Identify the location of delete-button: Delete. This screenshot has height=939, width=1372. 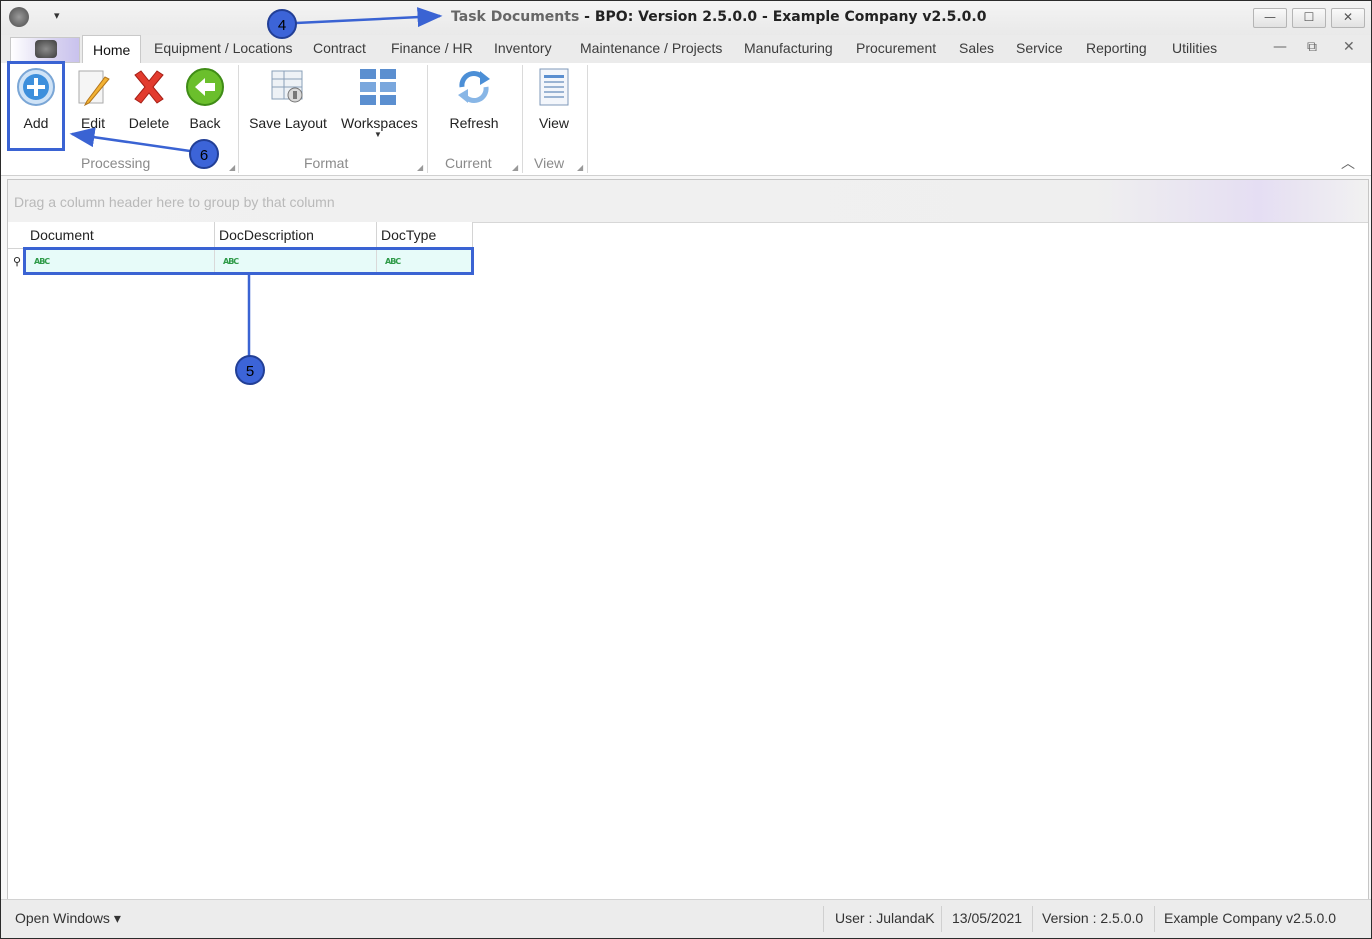
(149, 99).